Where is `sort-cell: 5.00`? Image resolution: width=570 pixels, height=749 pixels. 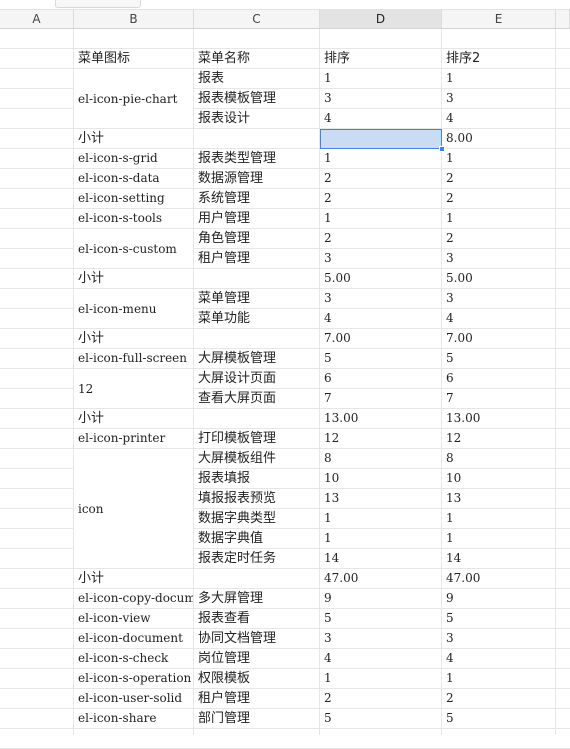
sort-cell: 5.00 is located at coordinates (380, 278).